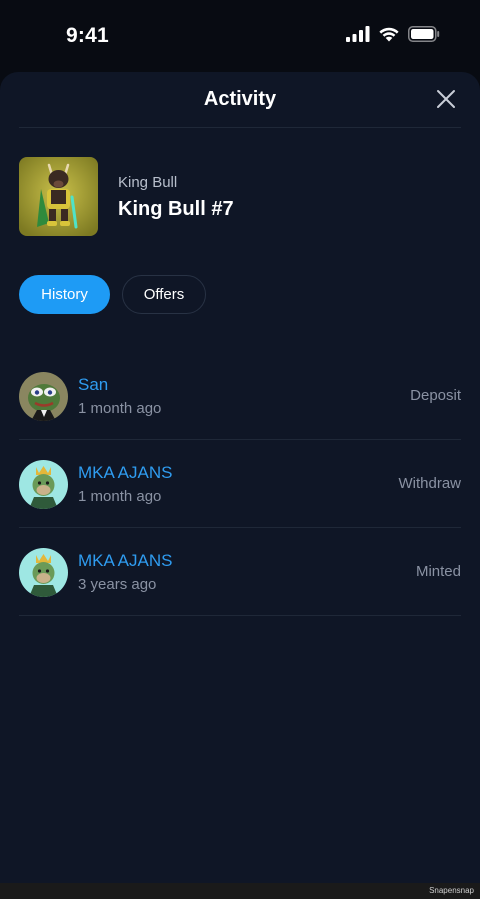 The image size is (480, 899). What do you see at coordinates (240, 396) in the screenshot?
I see `activity-row: San 1 month ago Deposit` at bounding box center [240, 396].